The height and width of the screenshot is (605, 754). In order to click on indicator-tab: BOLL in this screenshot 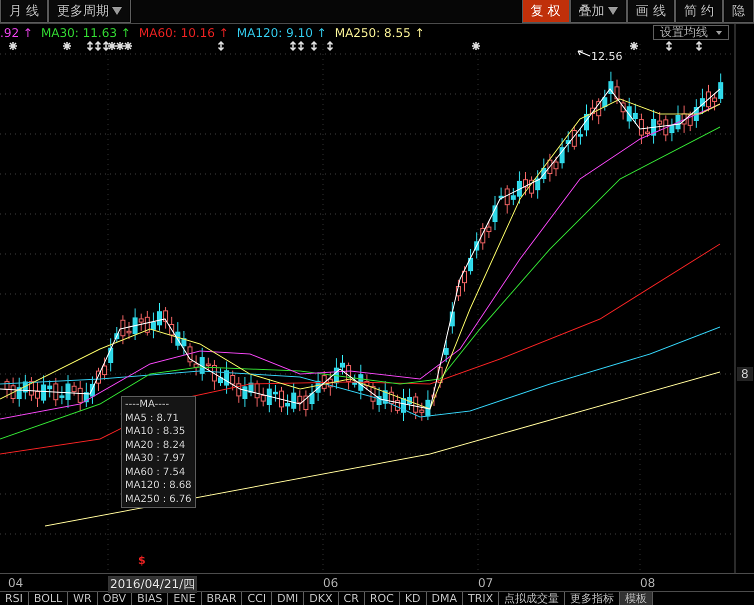, I will do `click(48, 598)`.